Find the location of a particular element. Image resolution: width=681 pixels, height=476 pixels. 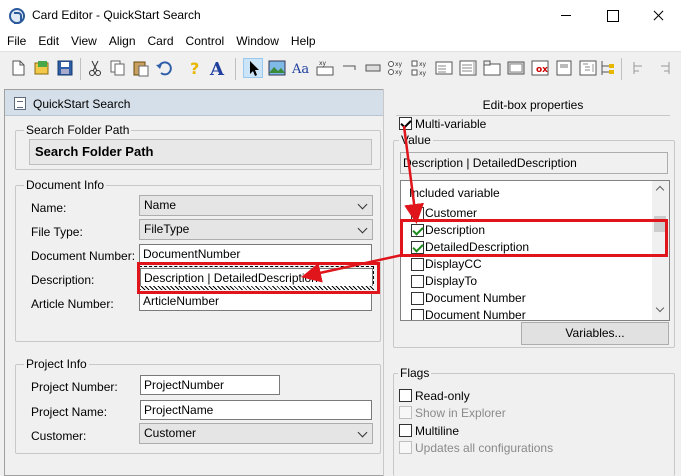

project-number-field: ProjectNumber is located at coordinates (210, 385).